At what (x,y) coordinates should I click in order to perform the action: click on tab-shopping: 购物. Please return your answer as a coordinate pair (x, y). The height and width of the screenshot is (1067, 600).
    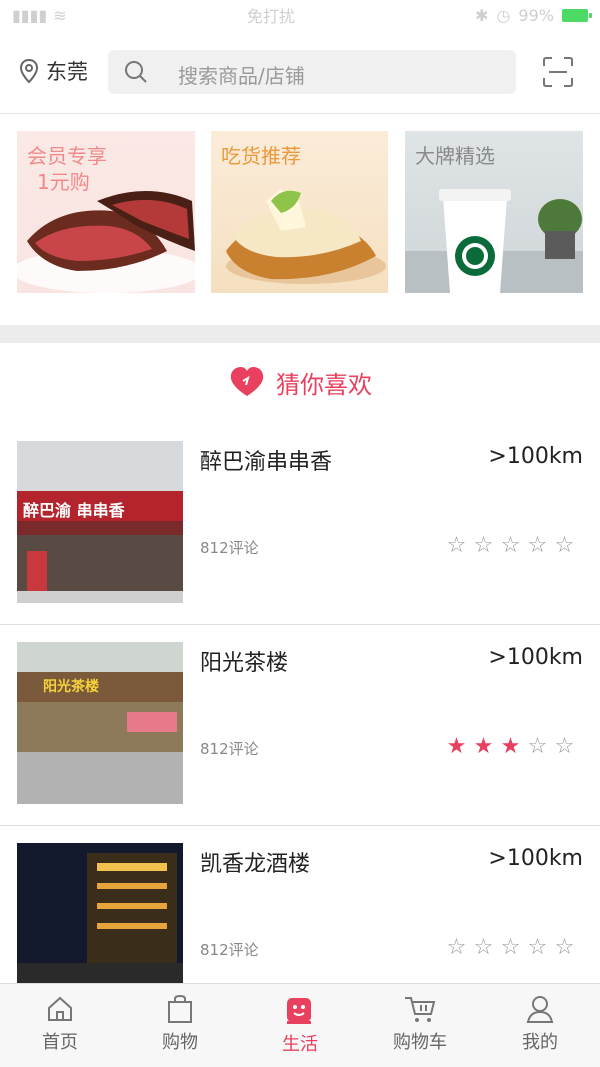
    Looking at the image, I should click on (180, 1025).